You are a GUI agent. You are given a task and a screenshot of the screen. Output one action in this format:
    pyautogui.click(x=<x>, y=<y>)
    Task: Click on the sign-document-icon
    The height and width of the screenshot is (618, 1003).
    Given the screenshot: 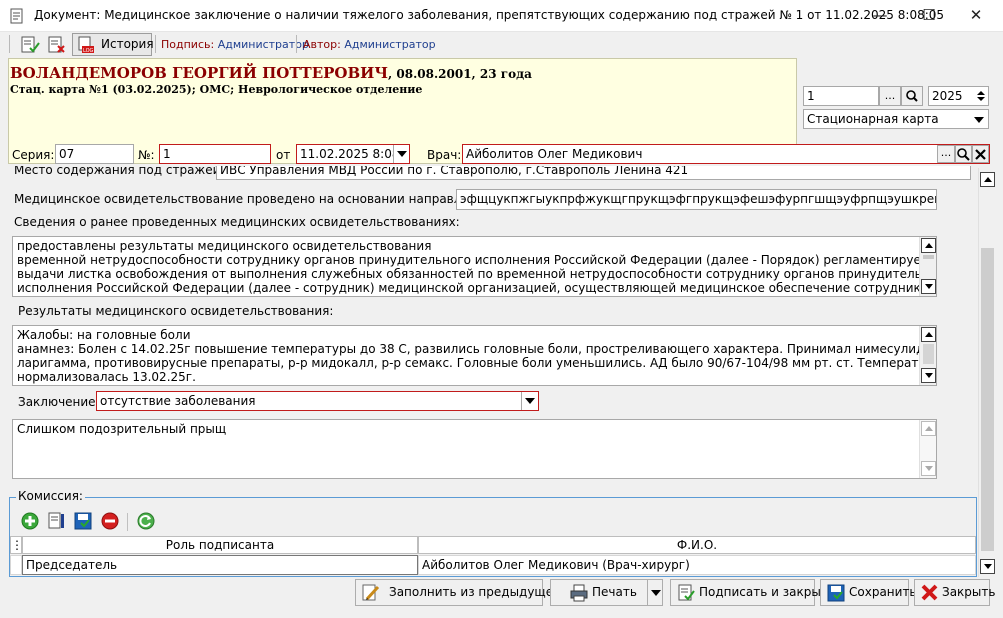 What is the action you would take?
    pyautogui.click(x=30, y=44)
    